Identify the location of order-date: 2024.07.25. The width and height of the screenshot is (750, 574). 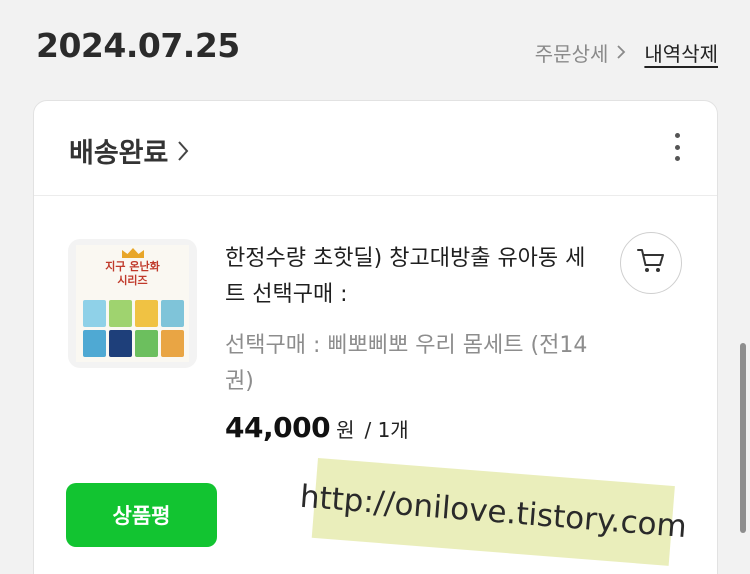
(138, 45).